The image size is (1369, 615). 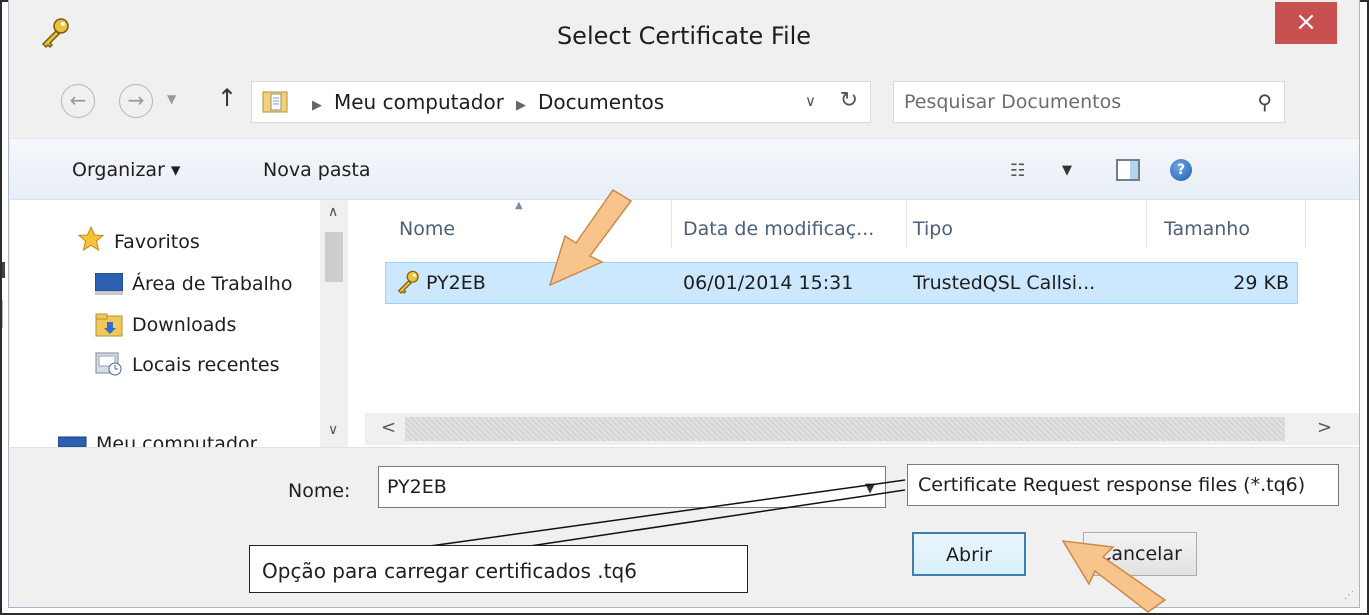 What do you see at coordinates (1067, 170) in the screenshot?
I see `views-dropdown-icon: ▼` at bounding box center [1067, 170].